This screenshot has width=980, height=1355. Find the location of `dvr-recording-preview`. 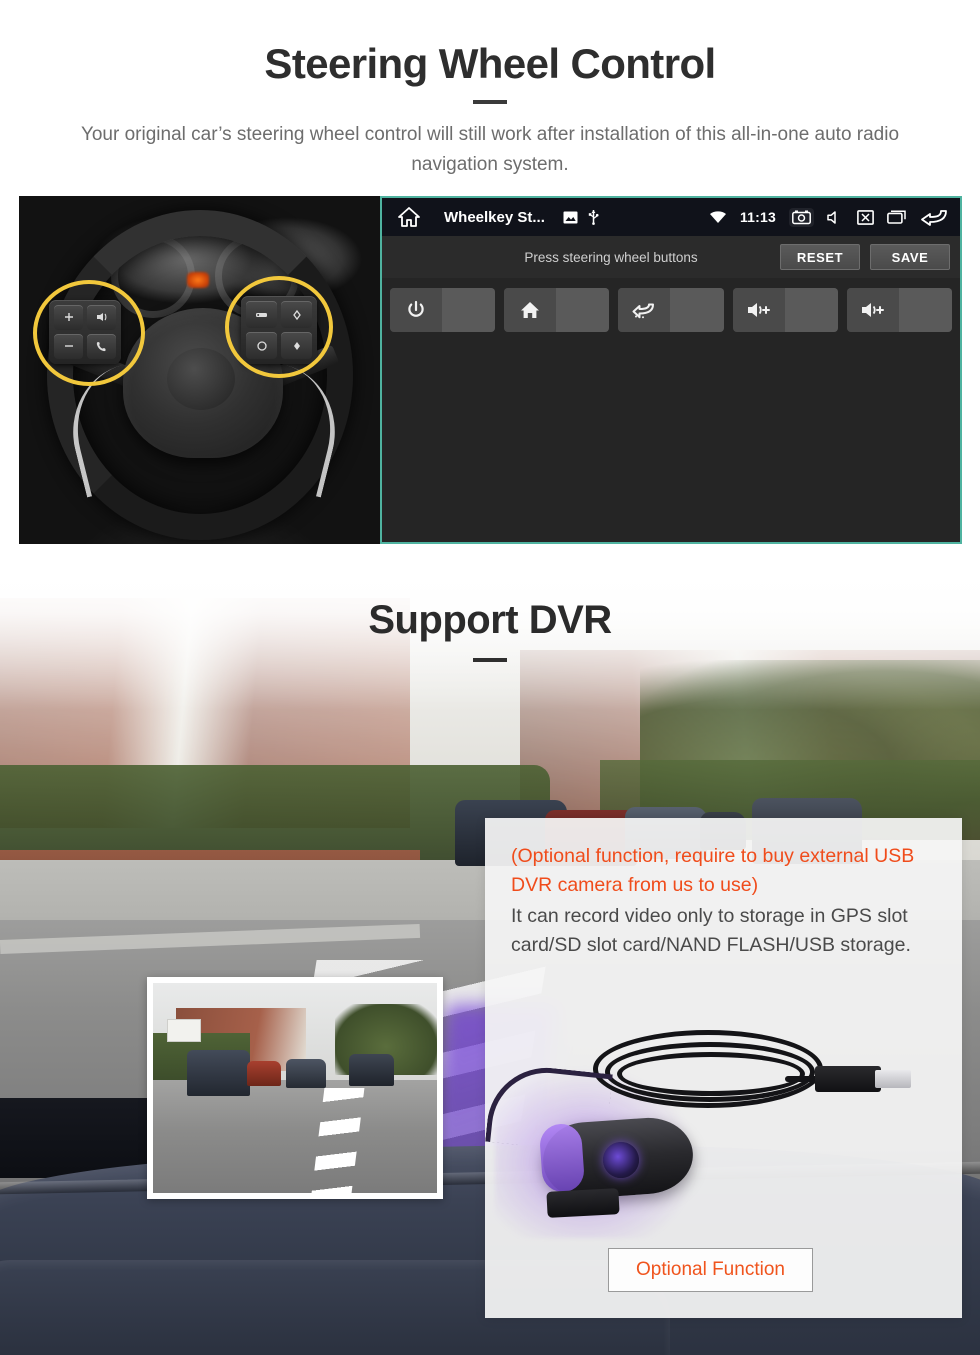

dvr-recording-preview is located at coordinates (295, 1088).